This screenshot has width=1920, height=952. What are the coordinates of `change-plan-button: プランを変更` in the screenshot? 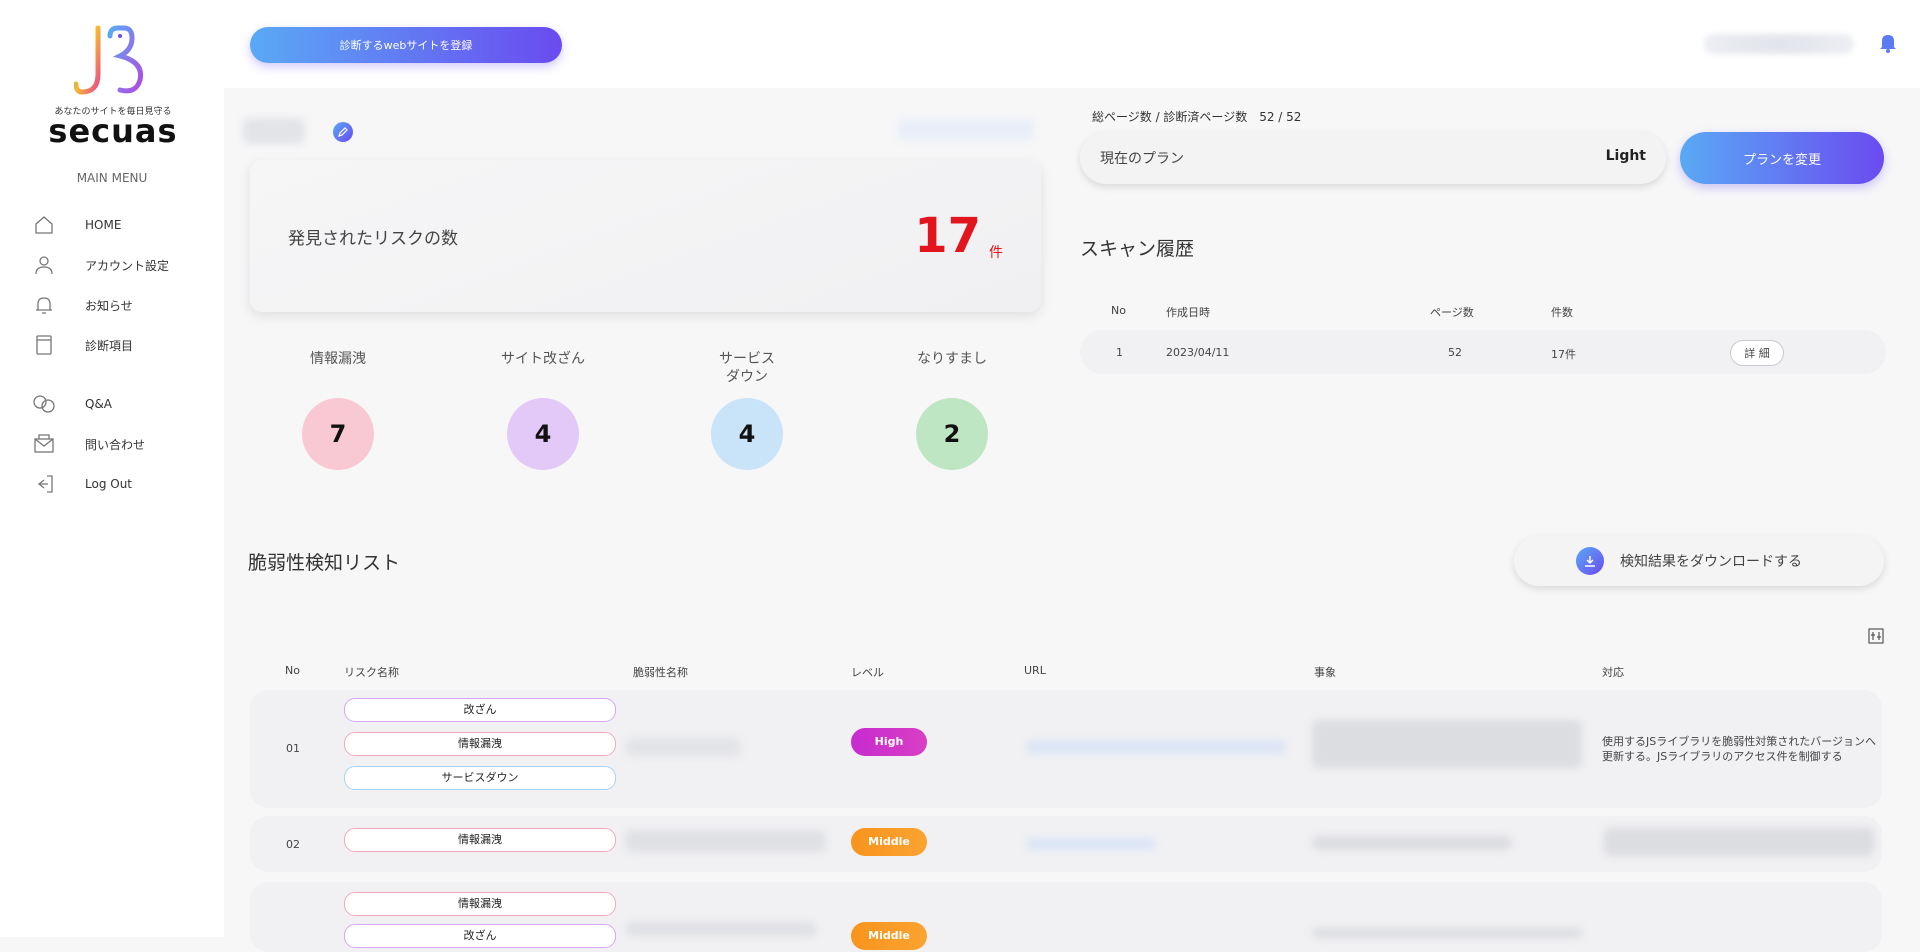 It's located at (1782, 158).